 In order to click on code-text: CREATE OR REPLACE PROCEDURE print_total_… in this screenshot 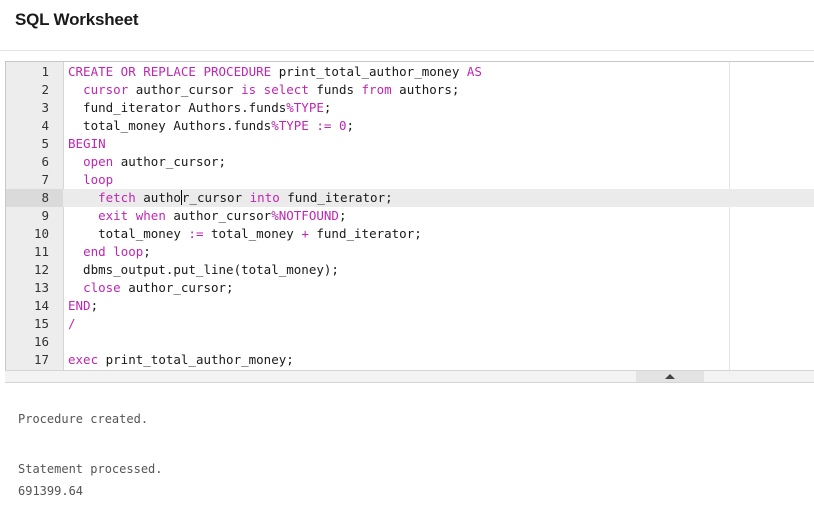, I will do `click(275, 72)`.